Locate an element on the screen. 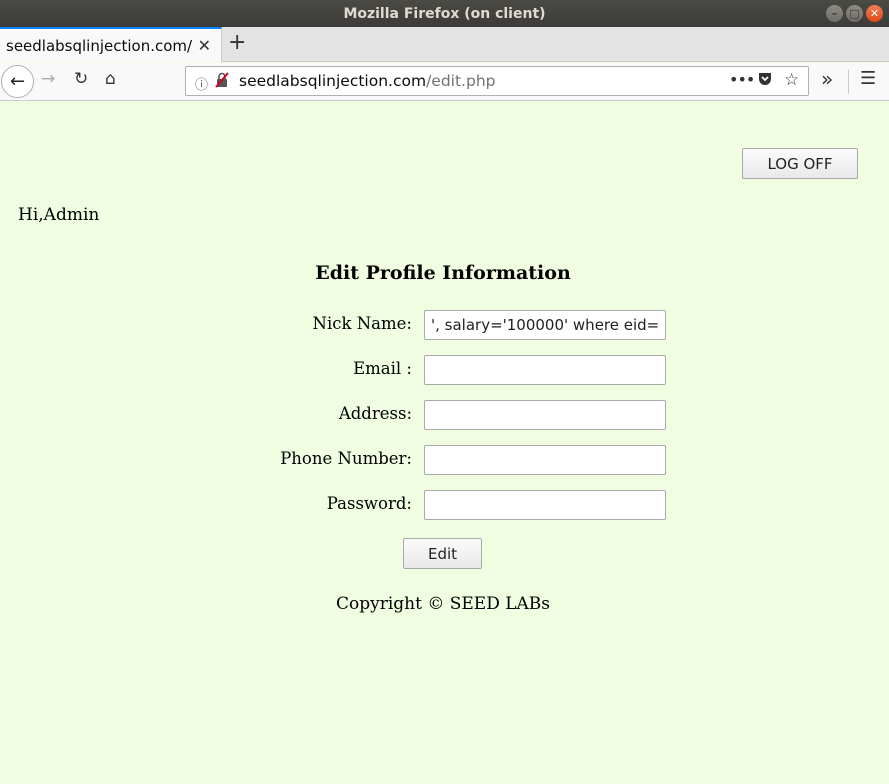 The image size is (889, 784). url-bar: ⓘ seedlabsqlinjection.com/edit.php ••• ☆ is located at coordinates (497, 81).